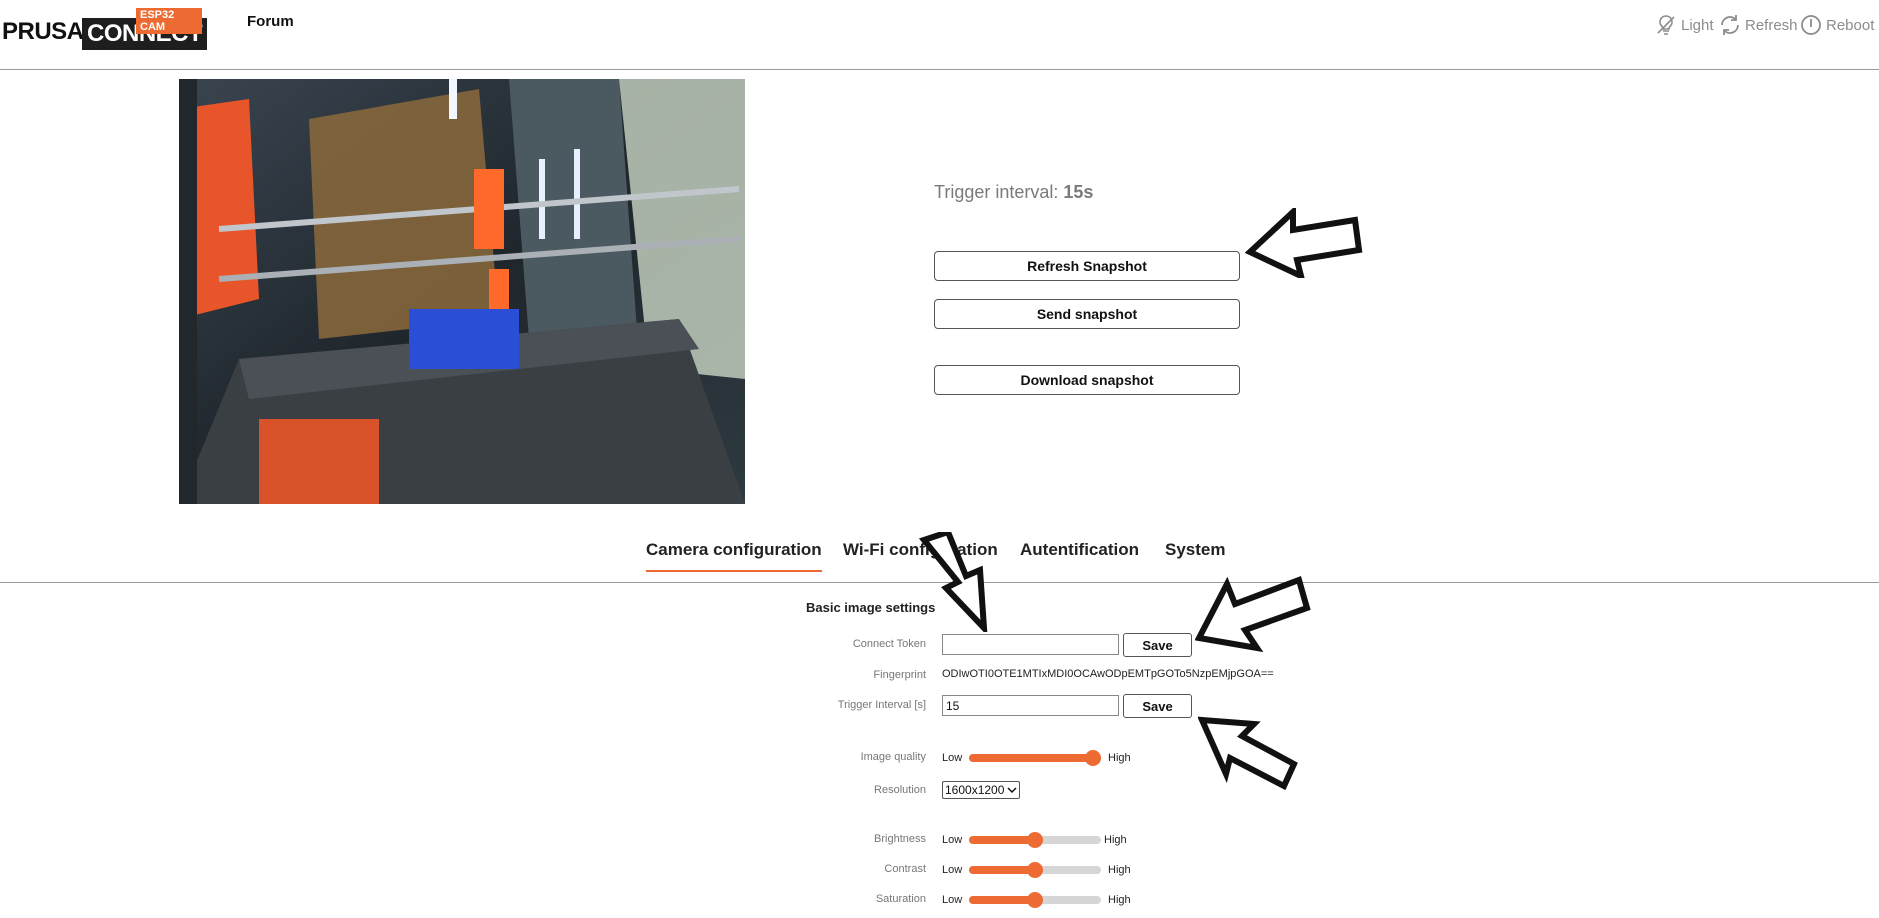 This screenshot has width=1879, height=918. I want to click on light-button: Light, so click(1684, 25).